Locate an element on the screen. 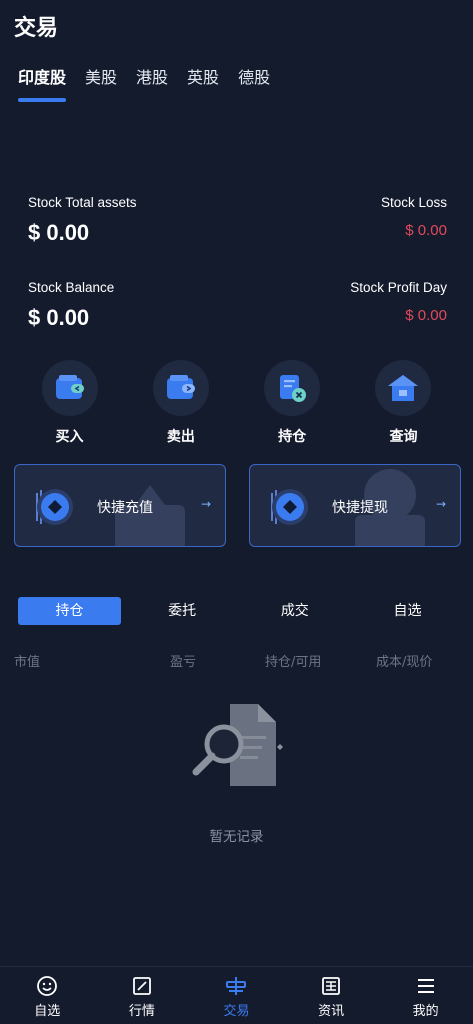  nav-trade-label: 交易 is located at coordinates (236, 1011).